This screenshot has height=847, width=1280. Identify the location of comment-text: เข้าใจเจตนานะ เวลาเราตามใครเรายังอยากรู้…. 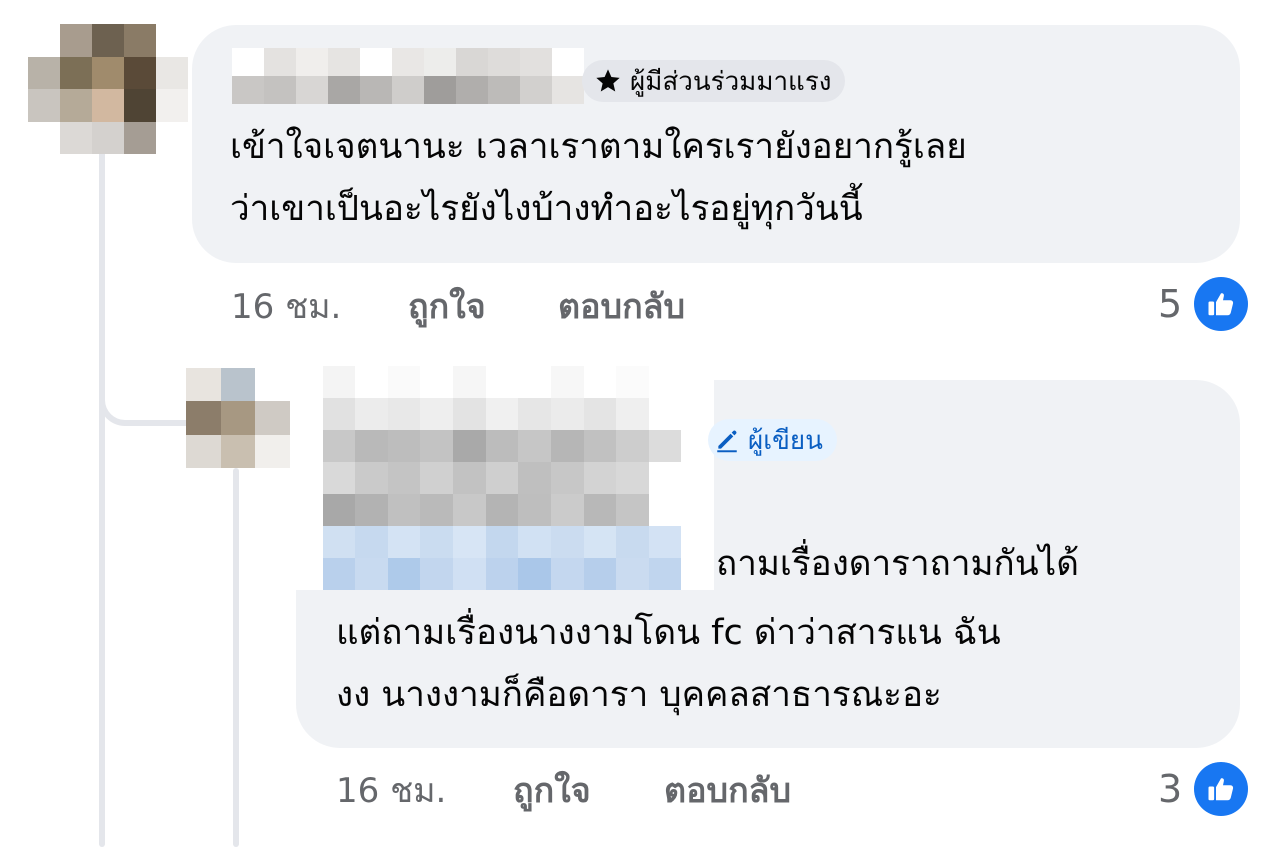
(598, 178).